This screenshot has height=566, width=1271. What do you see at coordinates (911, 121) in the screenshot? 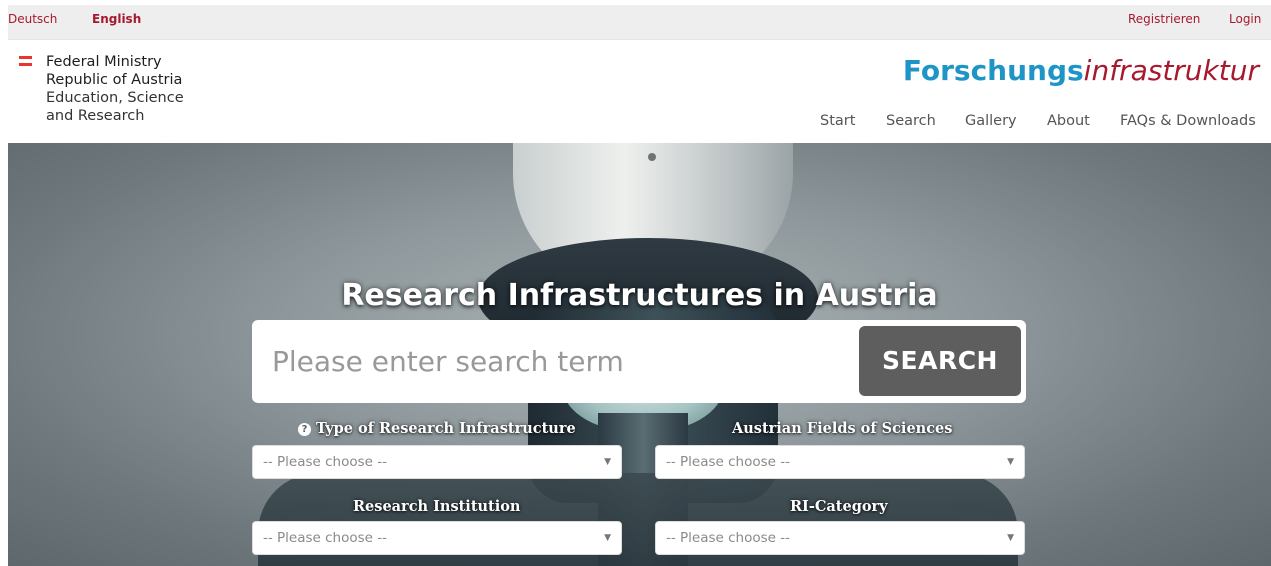
I see `nav-search: Search` at bounding box center [911, 121].